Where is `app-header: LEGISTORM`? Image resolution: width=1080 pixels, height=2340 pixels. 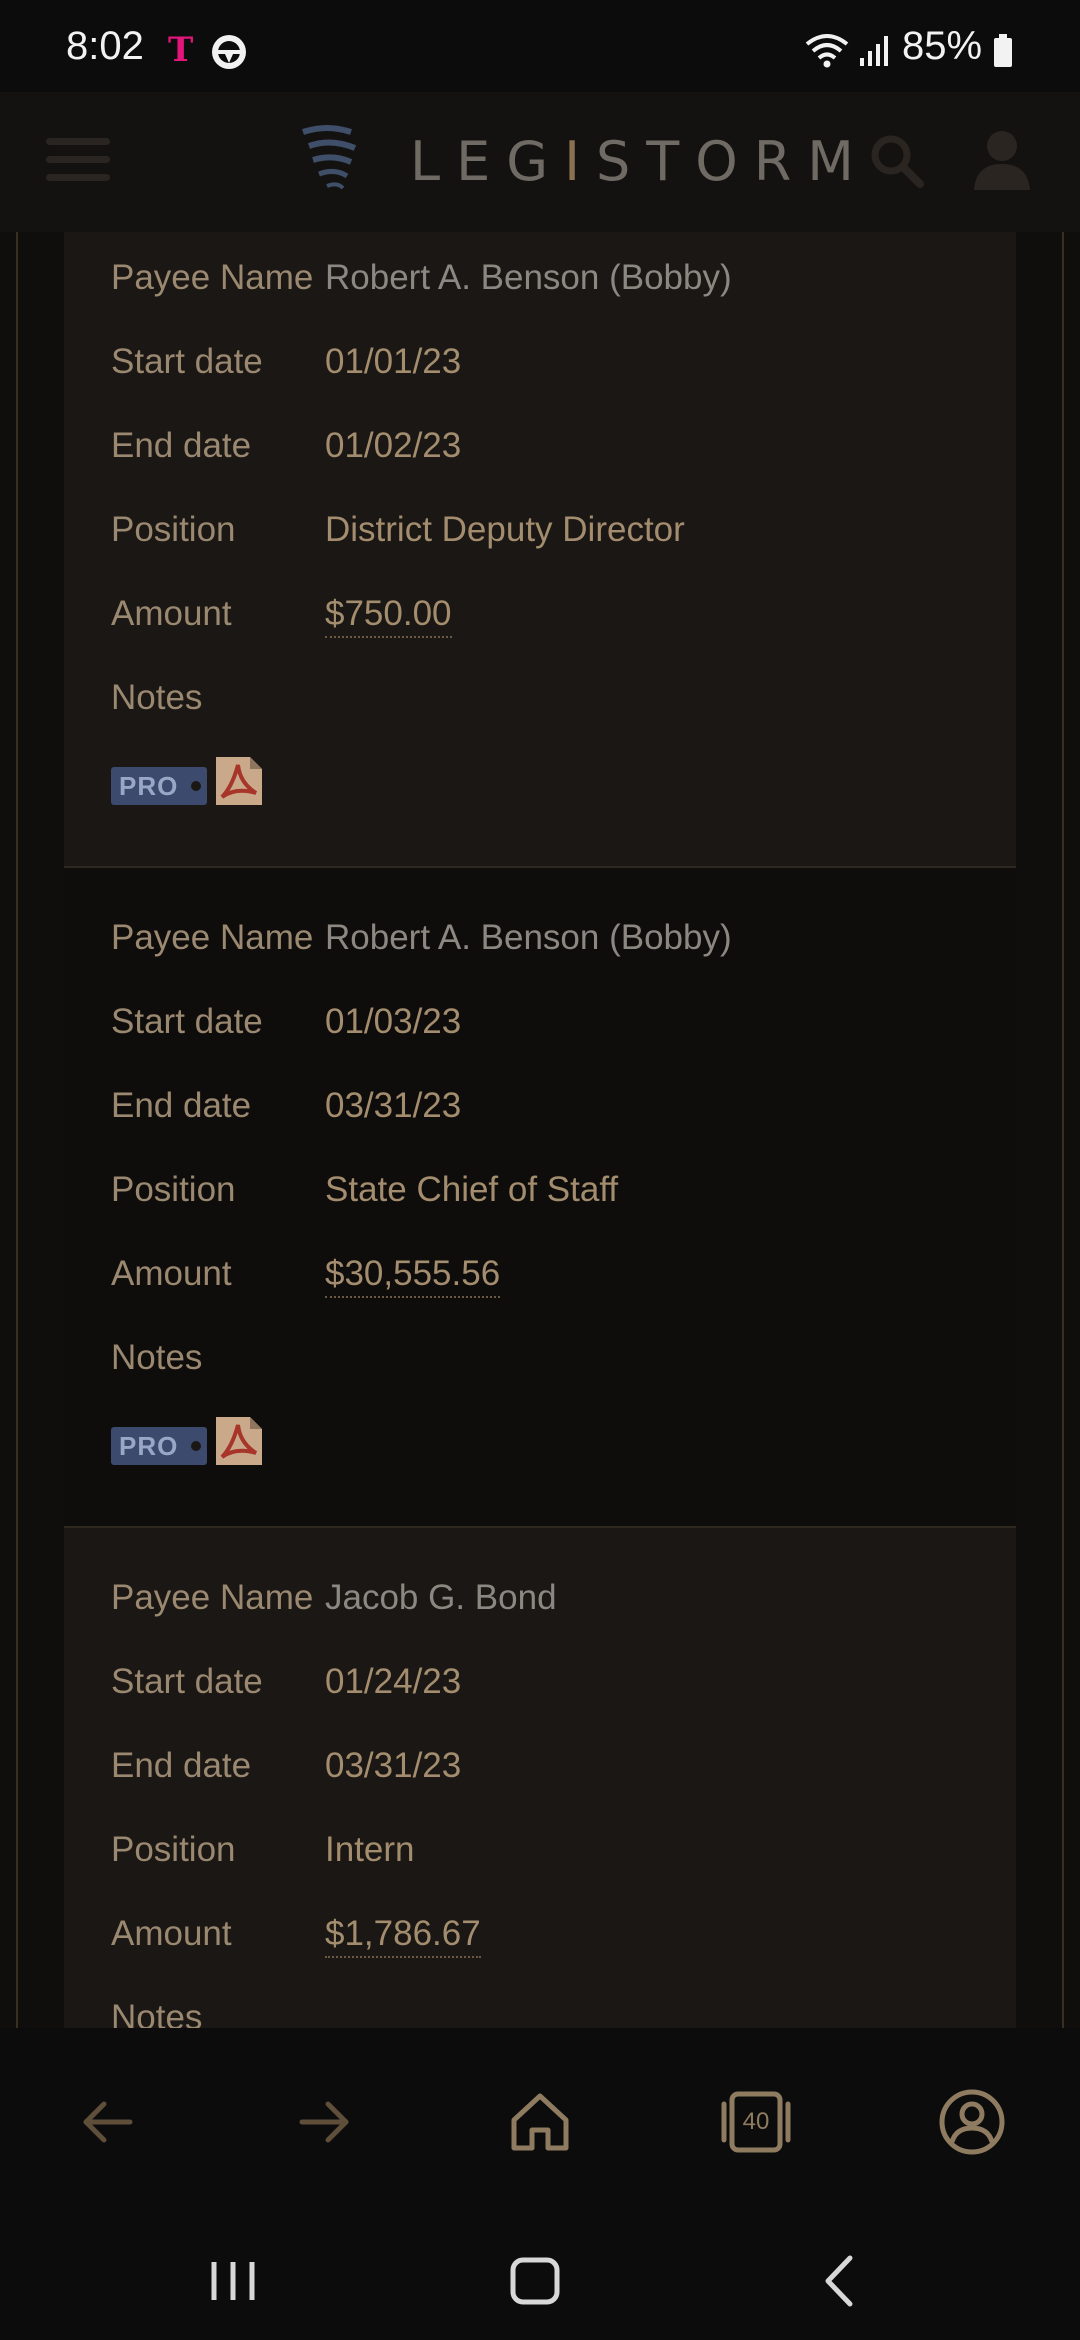 app-header: LEGISTORM is located at coordinates (540, 163).